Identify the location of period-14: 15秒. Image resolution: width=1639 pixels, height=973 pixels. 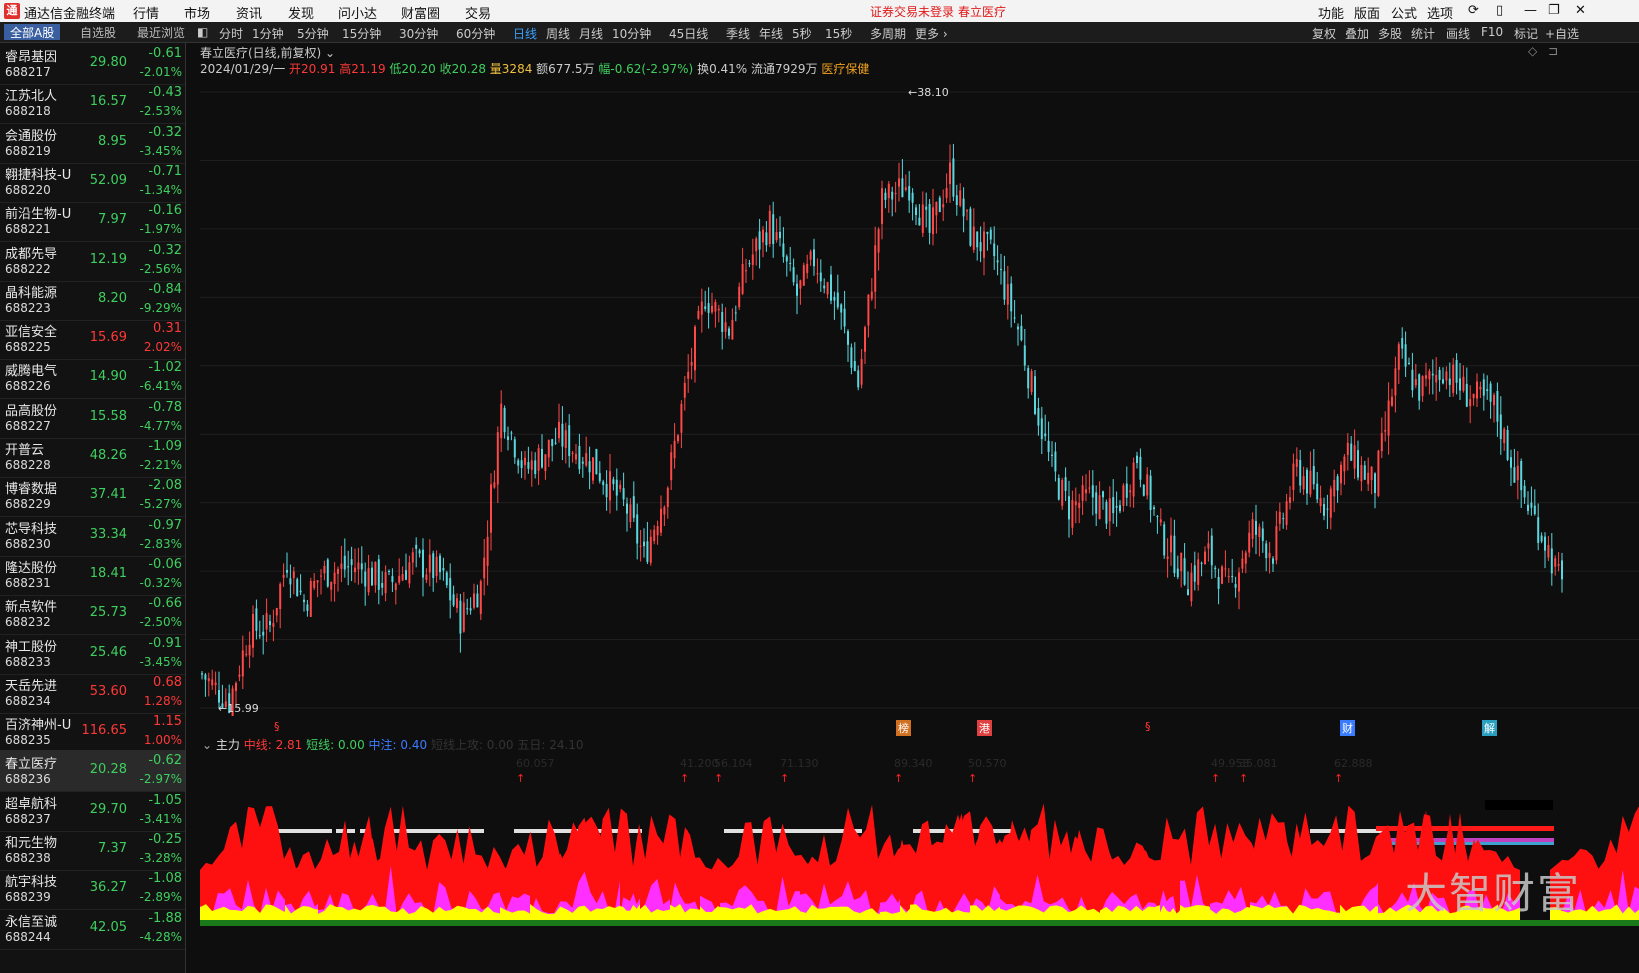
(838, 33).